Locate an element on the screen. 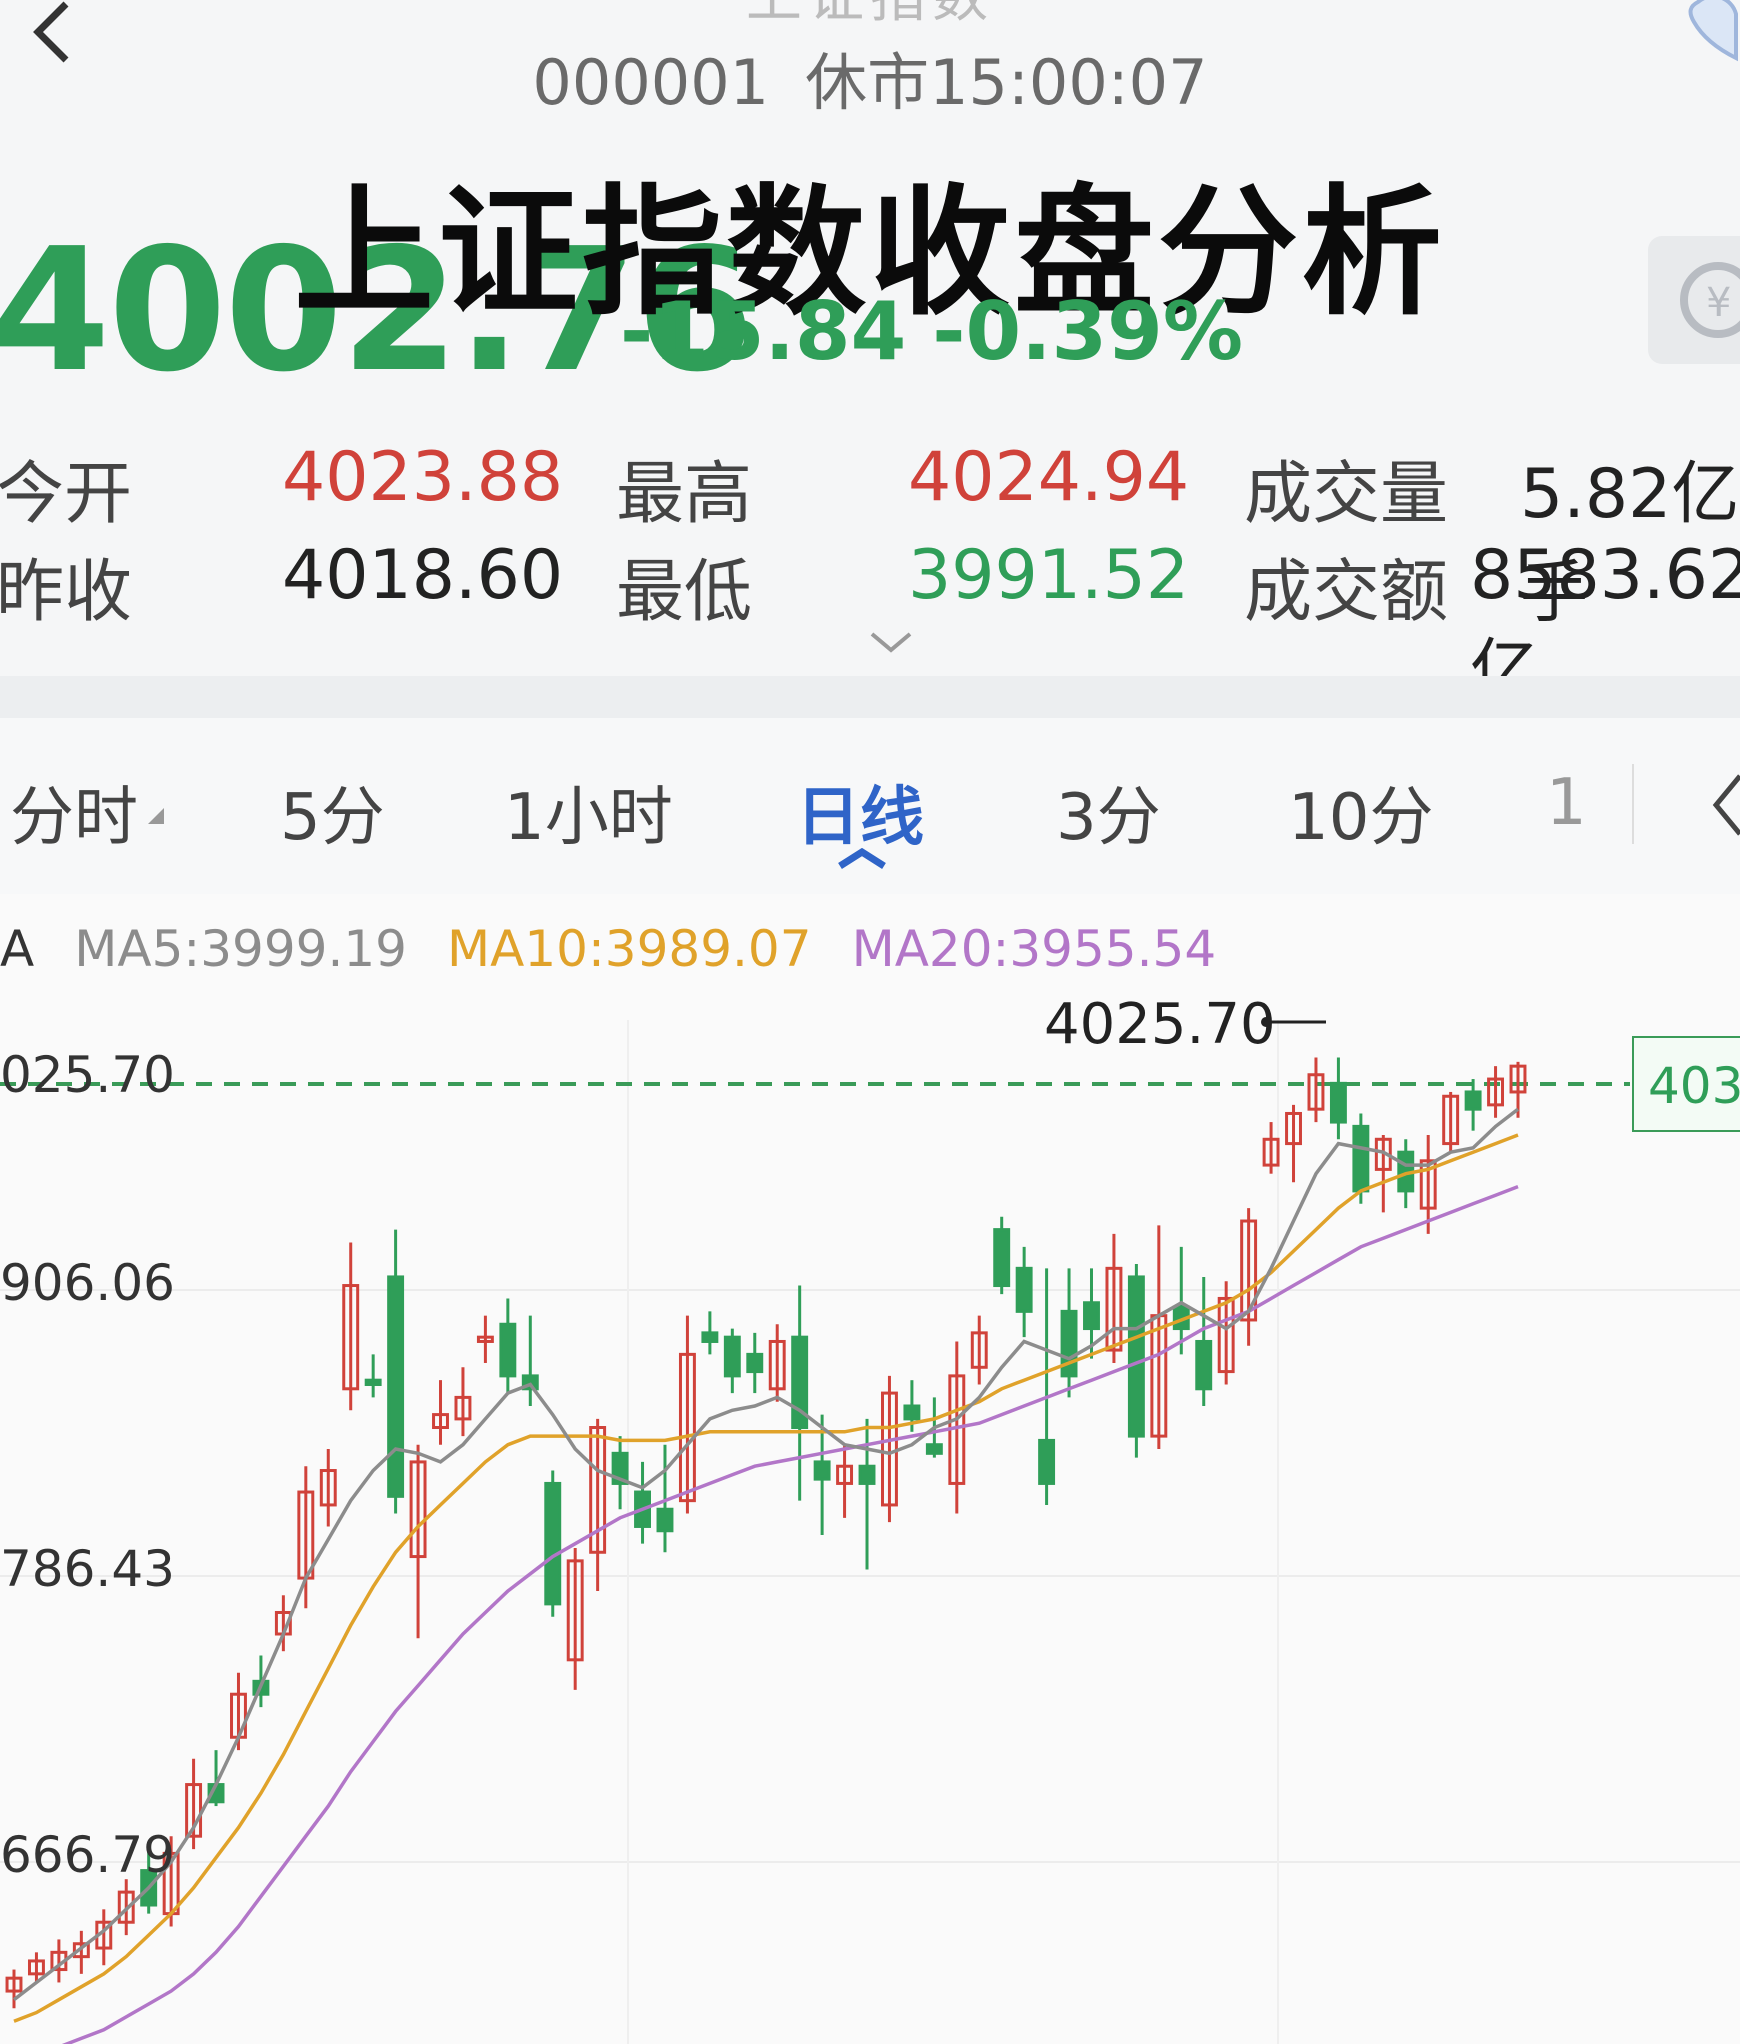 The image size is (1740, 2044). y-axis-label-1: 025.70 is located at coordinates (87, 1075).